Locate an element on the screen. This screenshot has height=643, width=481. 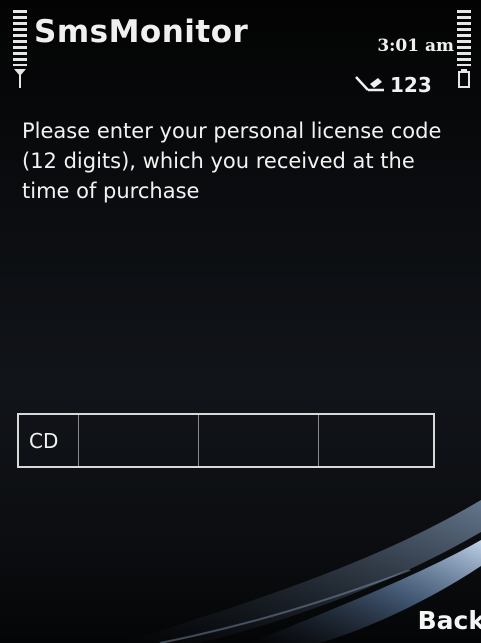
clock: 3:01 am is located at coordinates (415, 46).